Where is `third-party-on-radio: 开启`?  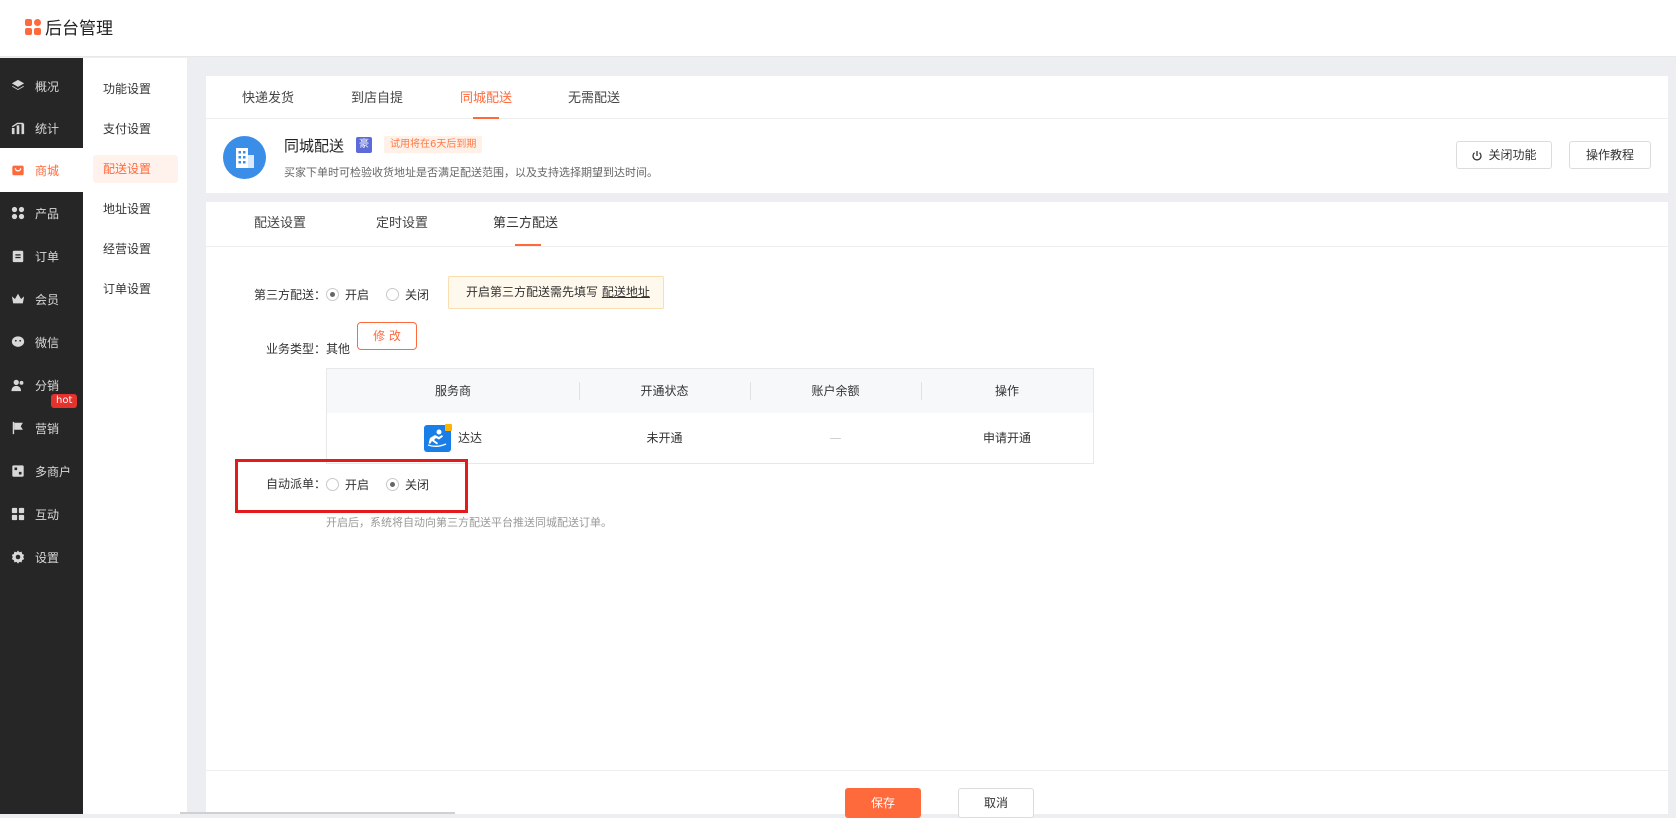
third-party-on-radio: 开启 is located at coordinates (347, 294).